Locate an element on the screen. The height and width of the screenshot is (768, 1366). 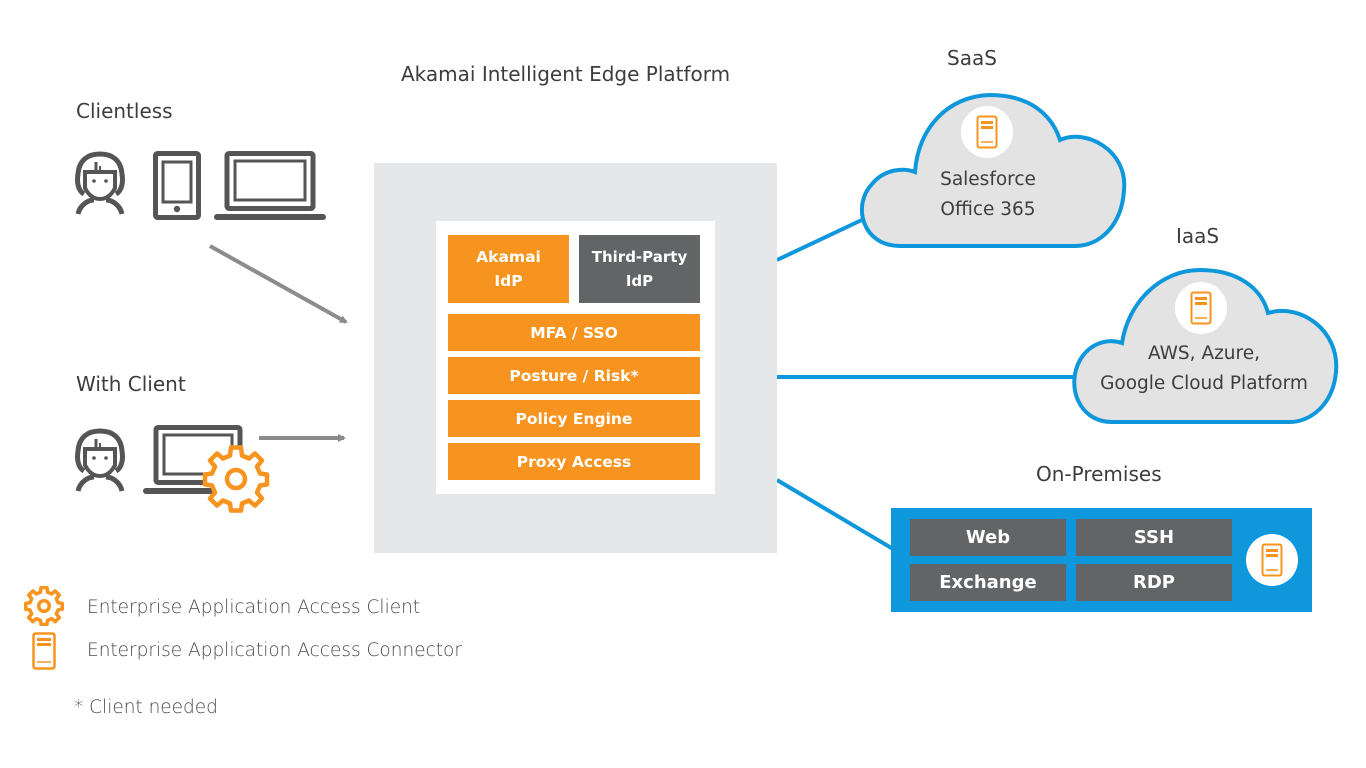
onprem-connection-line is located at coordinates (835, 514).